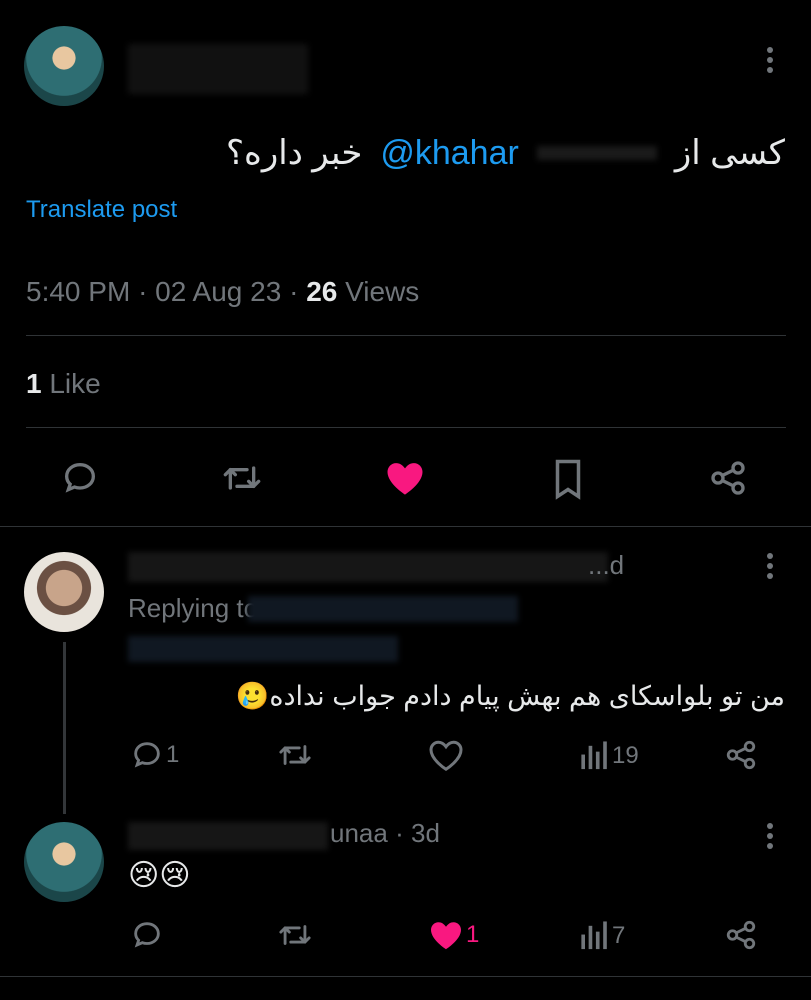 Image resolution: width=811 pixels, height=1000 pixels. I want to click on likes-count: 1, so click(34, 383).